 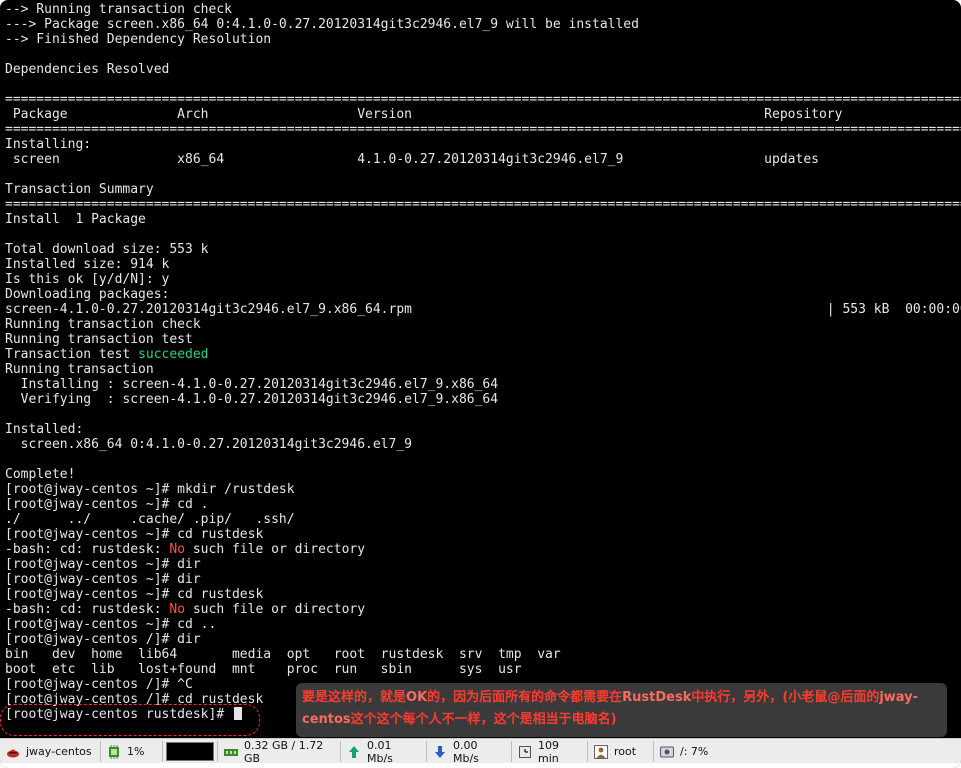 I want to click on terminal-text: [root@jway-centos ~]# cd .., so click(x=111, y=624).